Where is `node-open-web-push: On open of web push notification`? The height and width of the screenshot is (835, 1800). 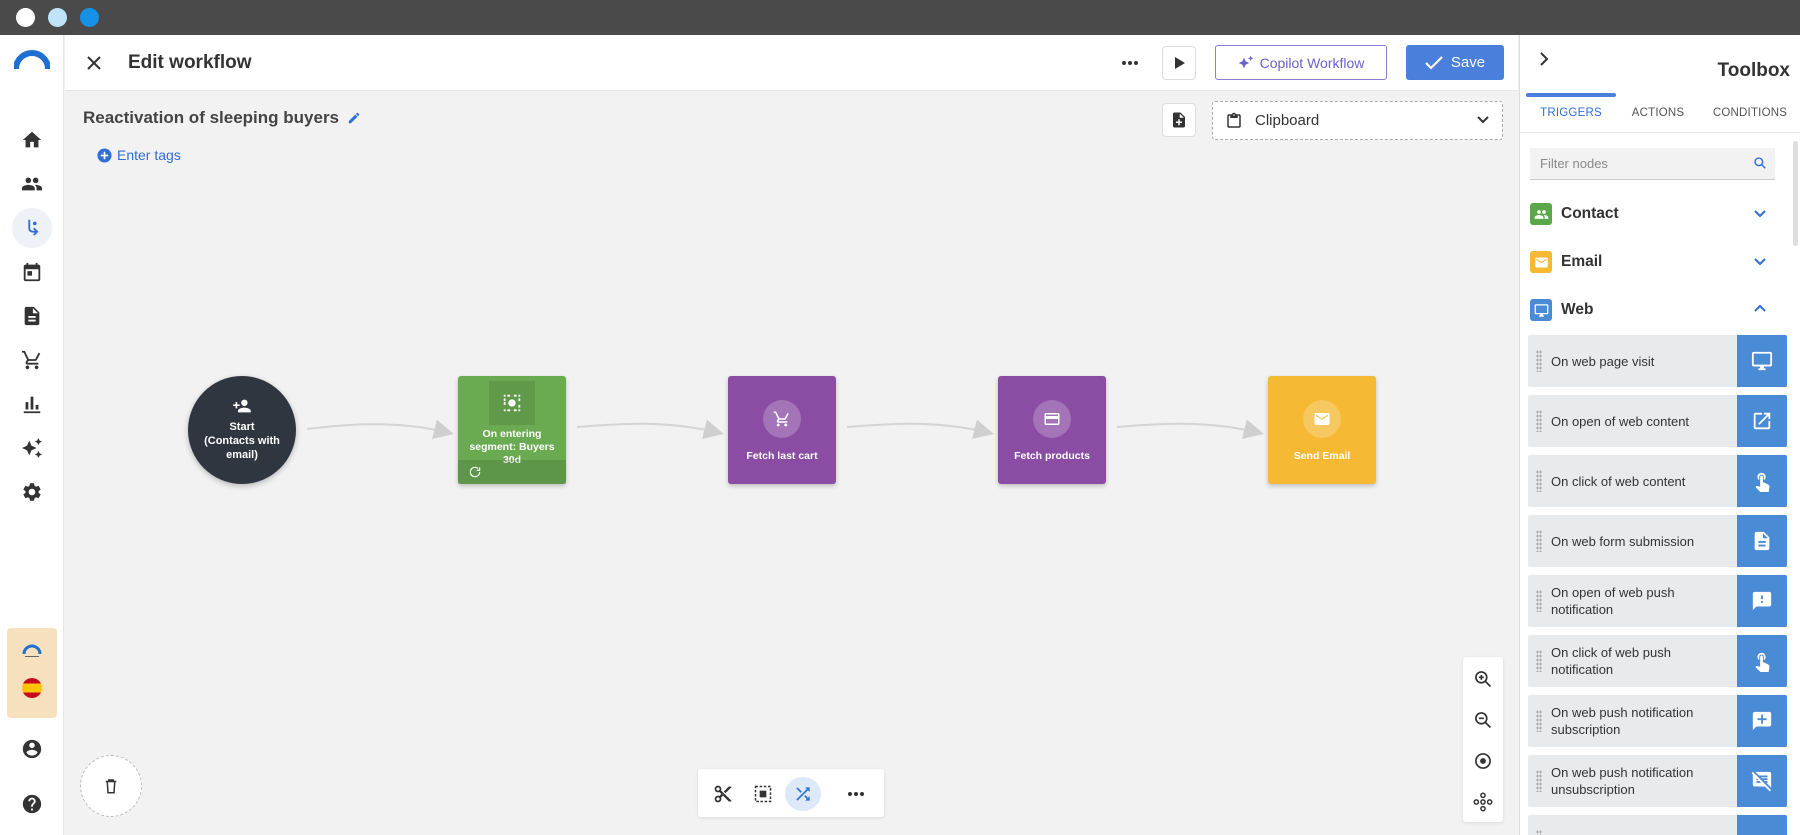
node-open-web-push: On open of web push notification is located at coordinates (1657, 601).